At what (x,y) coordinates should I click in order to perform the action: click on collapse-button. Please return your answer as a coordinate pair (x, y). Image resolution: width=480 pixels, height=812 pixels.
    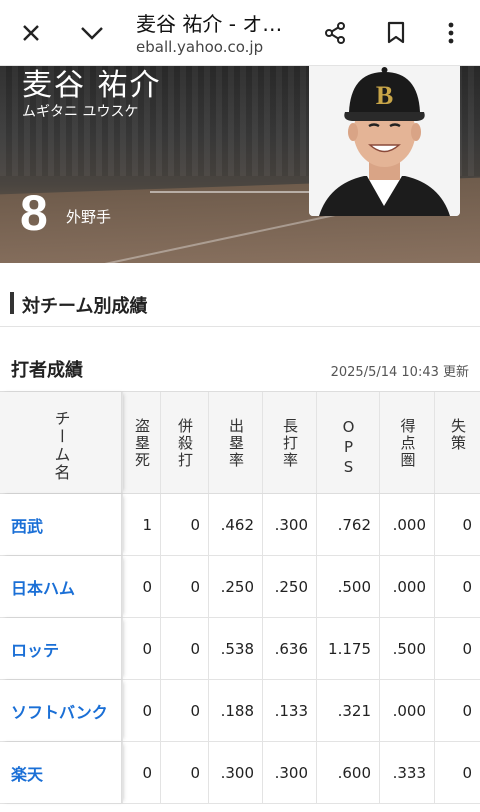
    Looking at the image, I should click on (92, 33).